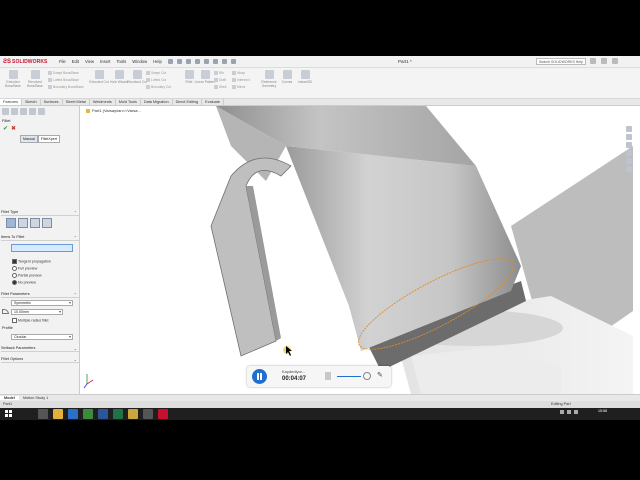  Describe the element at coordinates (569, 412) in the screenshot. I see `volume-icon` at that location.